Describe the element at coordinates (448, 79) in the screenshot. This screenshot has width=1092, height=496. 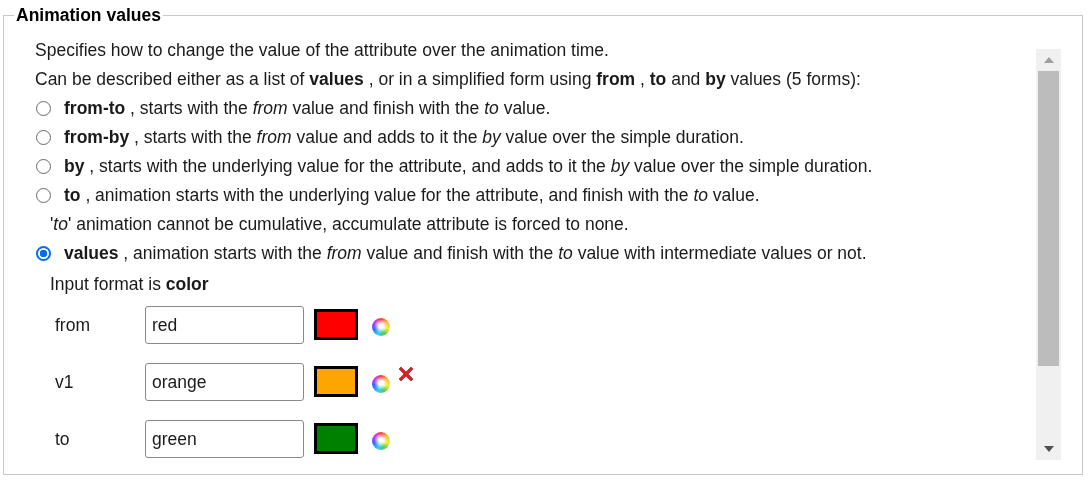
I see `description-text: Can be described either as a list of values , or in a simplified form using from , to and by values (5 forms):` at that location.